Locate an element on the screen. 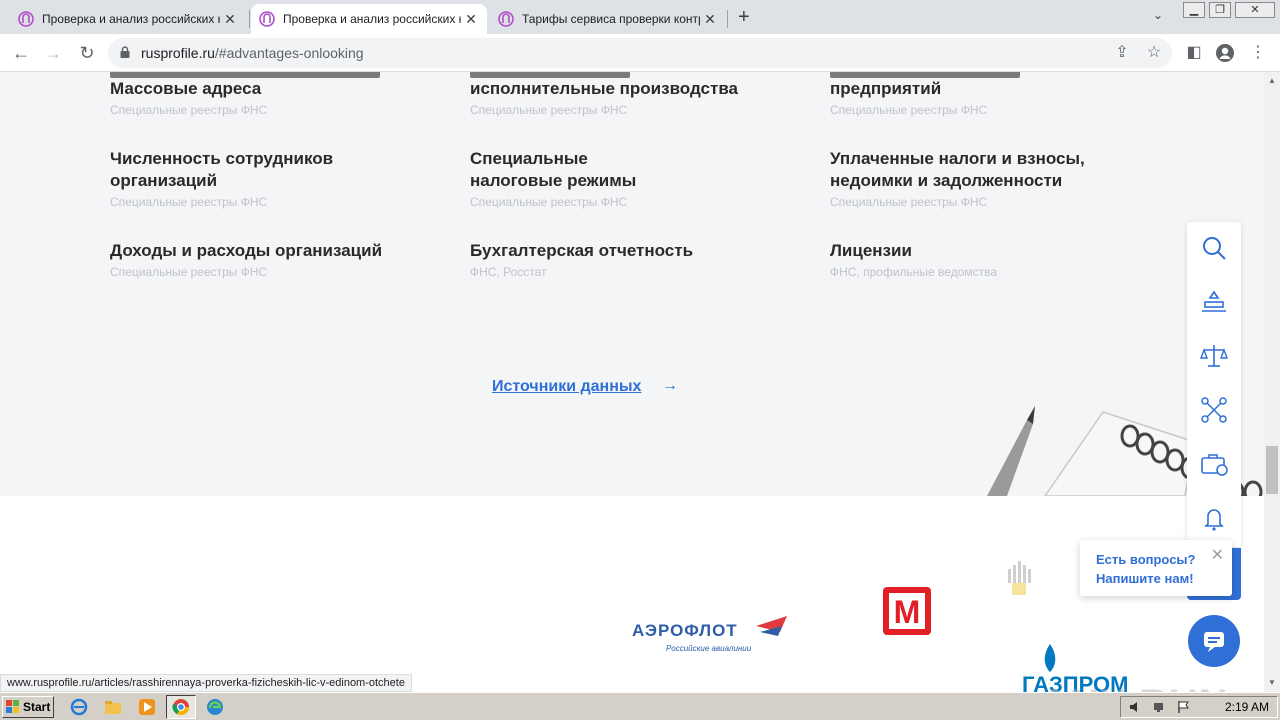 The height and width of the screenshot is (720, 1280). address-bar: rusprofile.ru/#advantages-onlooking ⇪ ☆ is located at coordinates (640, 53).